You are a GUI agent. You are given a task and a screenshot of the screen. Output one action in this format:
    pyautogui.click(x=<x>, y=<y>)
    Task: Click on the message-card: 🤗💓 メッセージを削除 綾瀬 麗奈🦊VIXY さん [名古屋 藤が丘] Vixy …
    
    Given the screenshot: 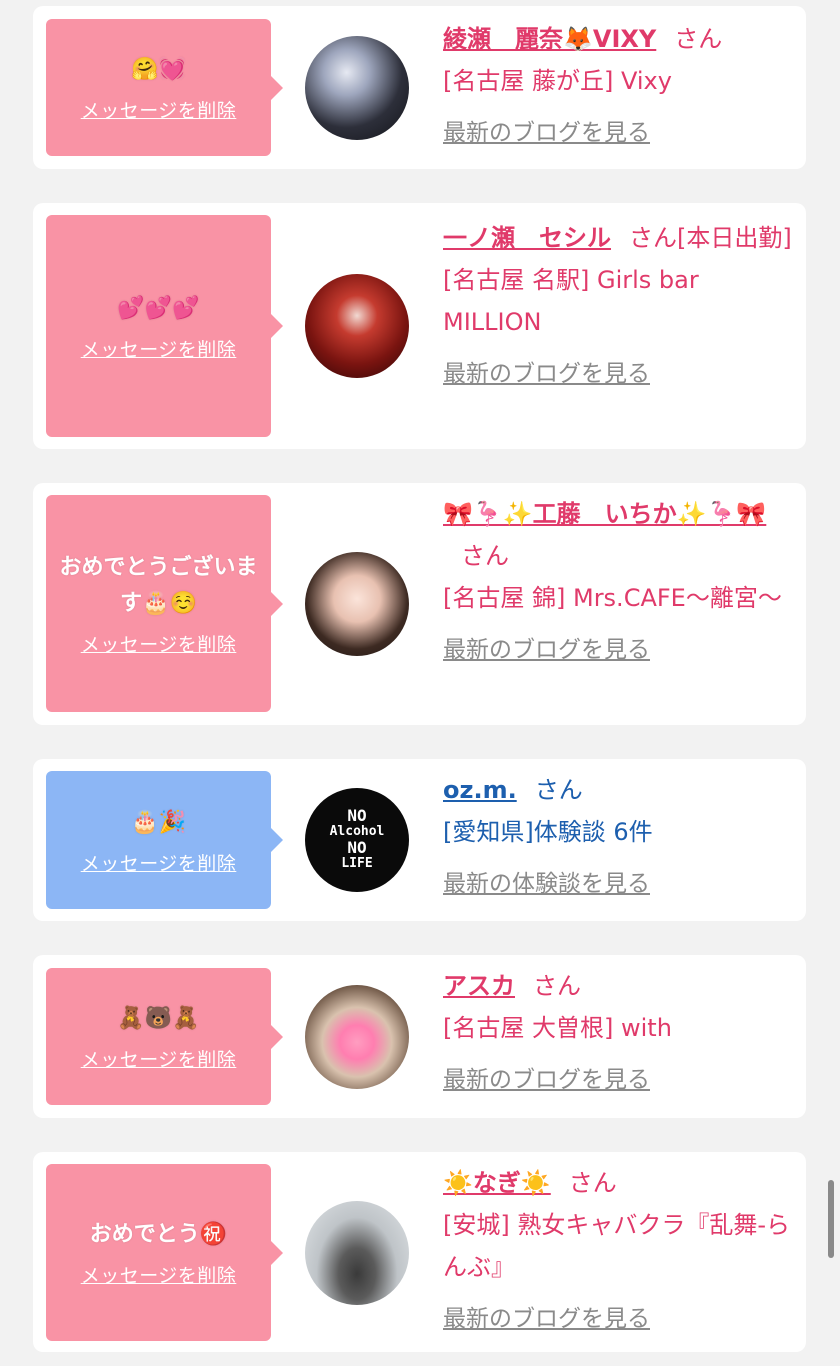 What is the action you would take?
    pyautogui.click(x=419, y=87)
    